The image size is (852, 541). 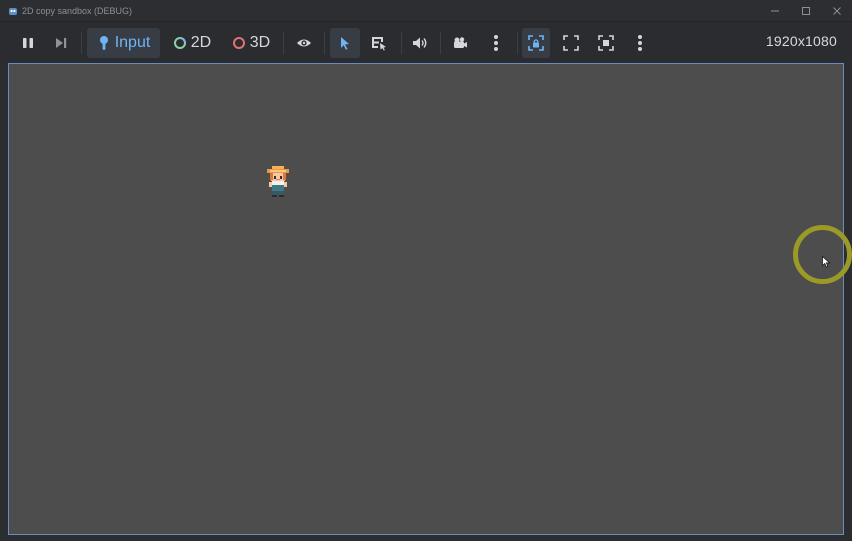 I want to click on list-select-button, so click(x=379, y=43).